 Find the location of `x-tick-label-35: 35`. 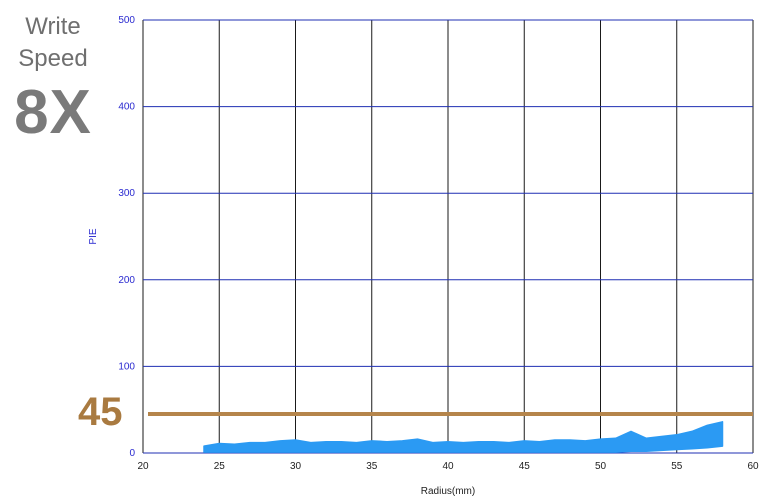

x-tick-label-35: 35 is located at coordinates (372, 466).